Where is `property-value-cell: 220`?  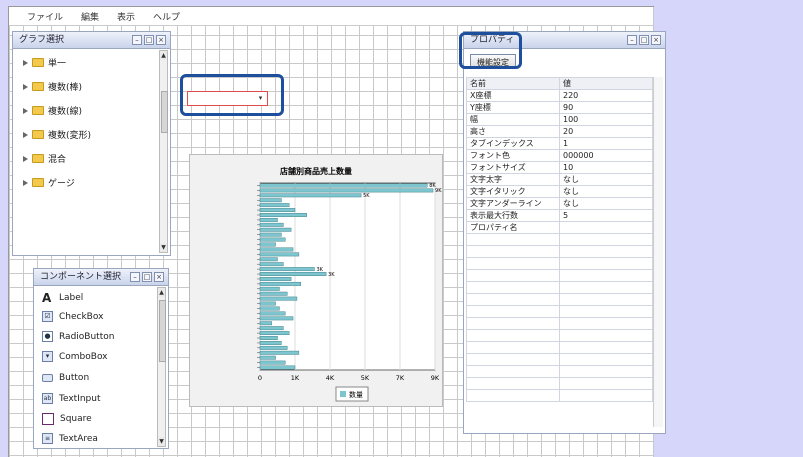 property-value-cell: 220 is located at coordinates (606, 95).